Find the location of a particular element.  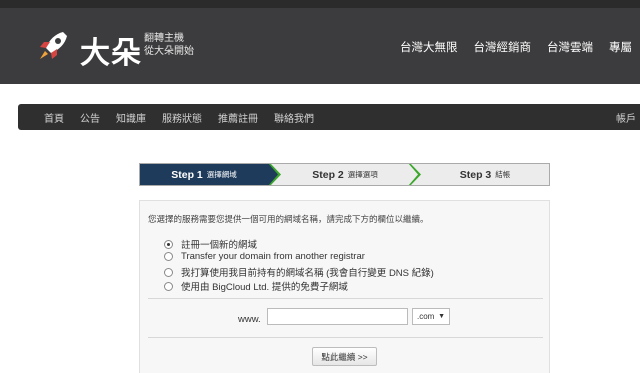

brand-tagline-line1: 翻轉主機 is located at coordinates (164, 38).